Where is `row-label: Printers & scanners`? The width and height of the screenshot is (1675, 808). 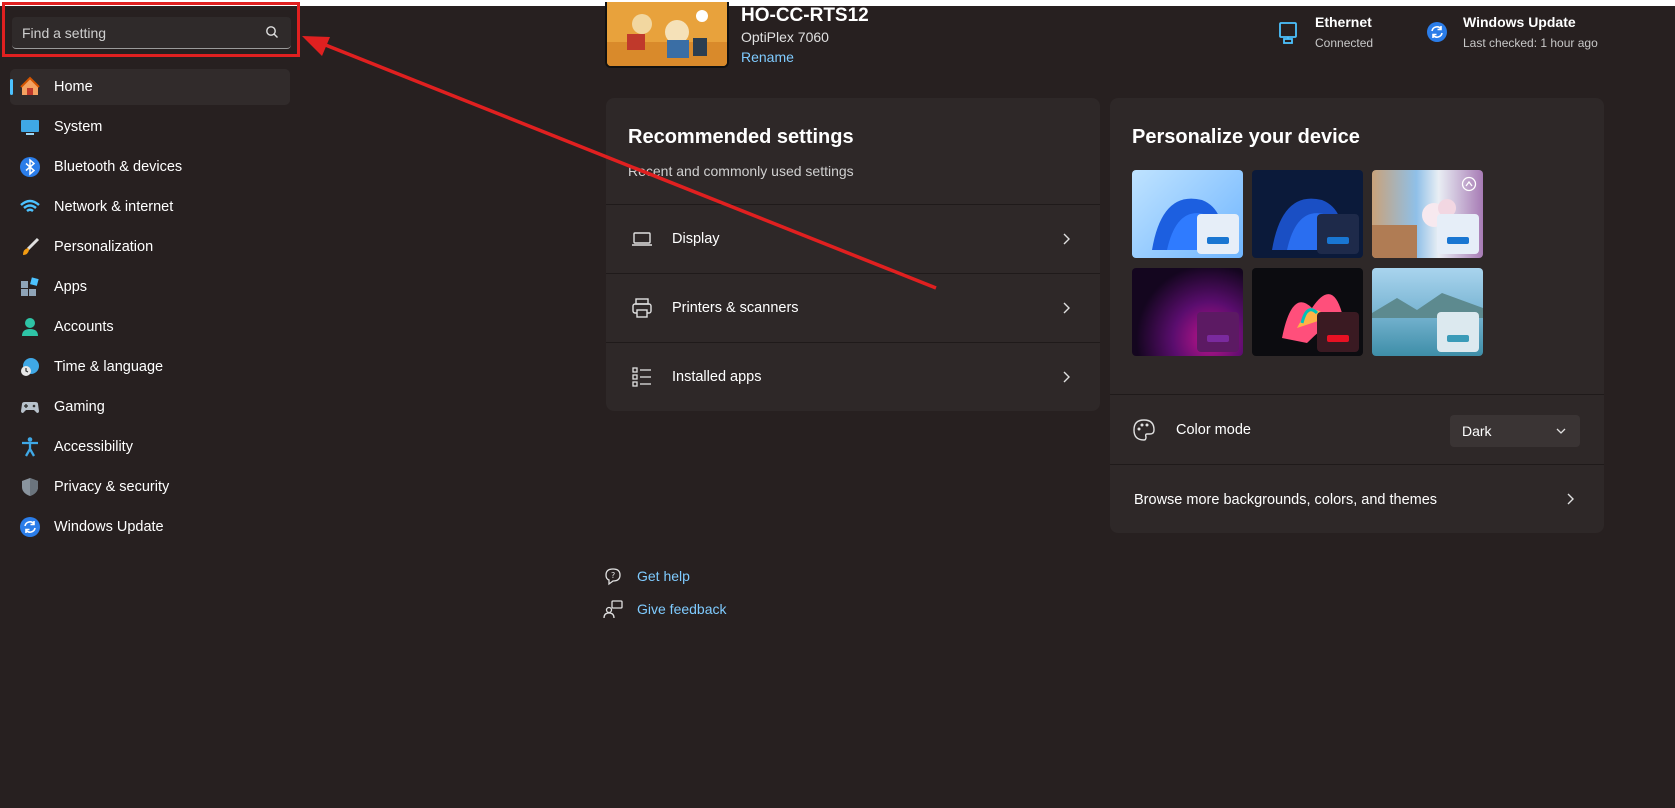 row-label: Printers & scanners is located at coordinates (735, 308).